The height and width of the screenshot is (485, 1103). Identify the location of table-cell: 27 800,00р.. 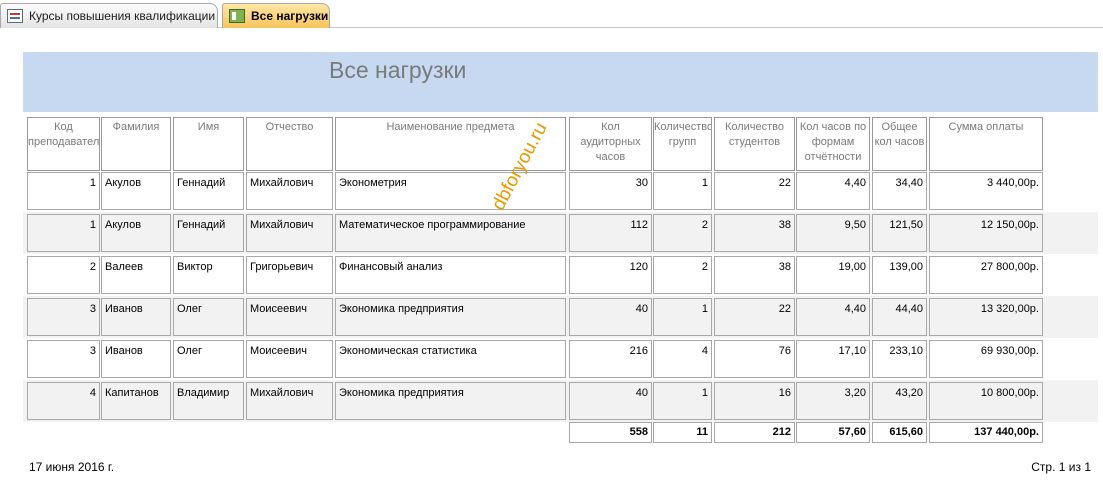
(986, 275).